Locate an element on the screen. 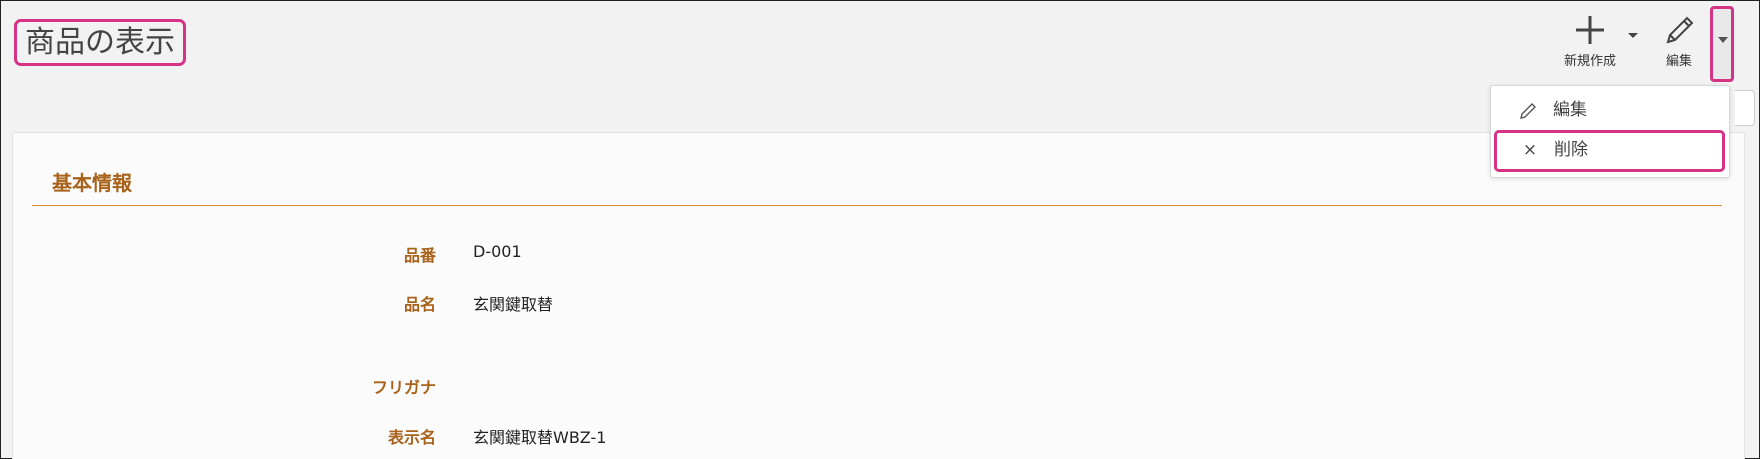 This screenshot has width=1760, height=459. dropdown-item-delete: × 削除 is located at coordinates (1609, 151).